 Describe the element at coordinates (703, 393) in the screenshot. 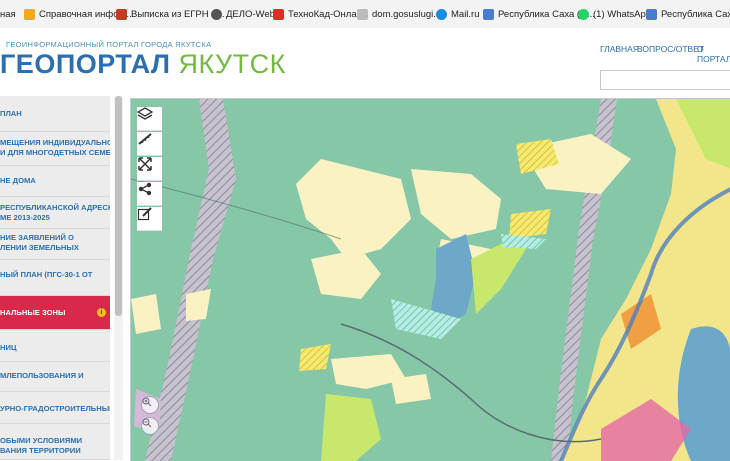

I see `lake-east` at that location.